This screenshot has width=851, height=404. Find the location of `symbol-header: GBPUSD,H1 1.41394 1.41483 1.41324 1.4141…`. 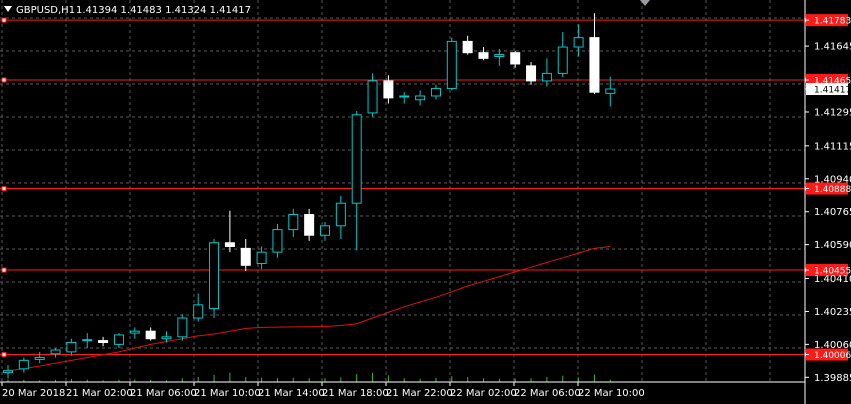

symbol-header: GBPUSD,H1 1.41394 1.41483 1.41324 1.4141… is located at coordinates (127, 10).